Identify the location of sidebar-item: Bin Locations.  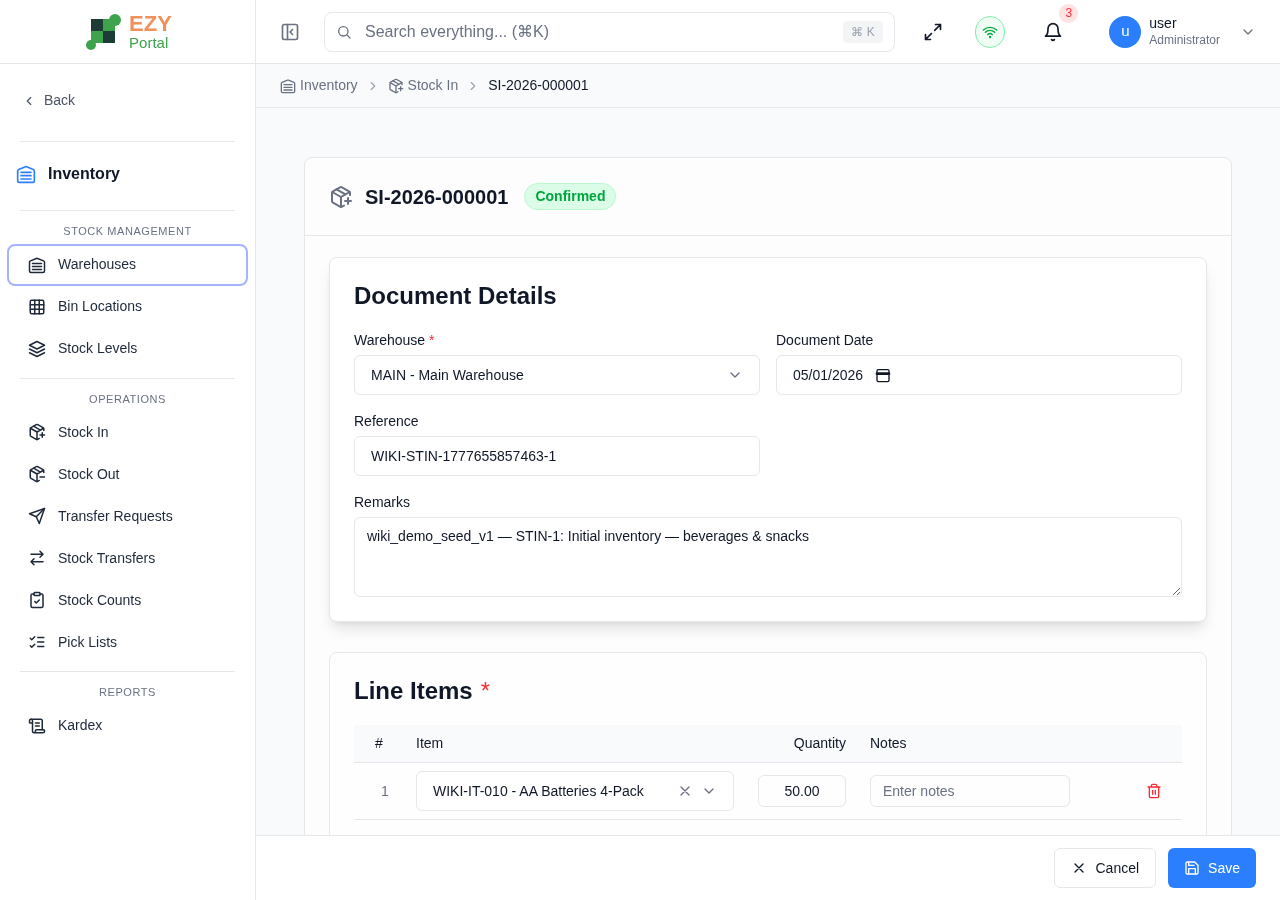
(127, 306).